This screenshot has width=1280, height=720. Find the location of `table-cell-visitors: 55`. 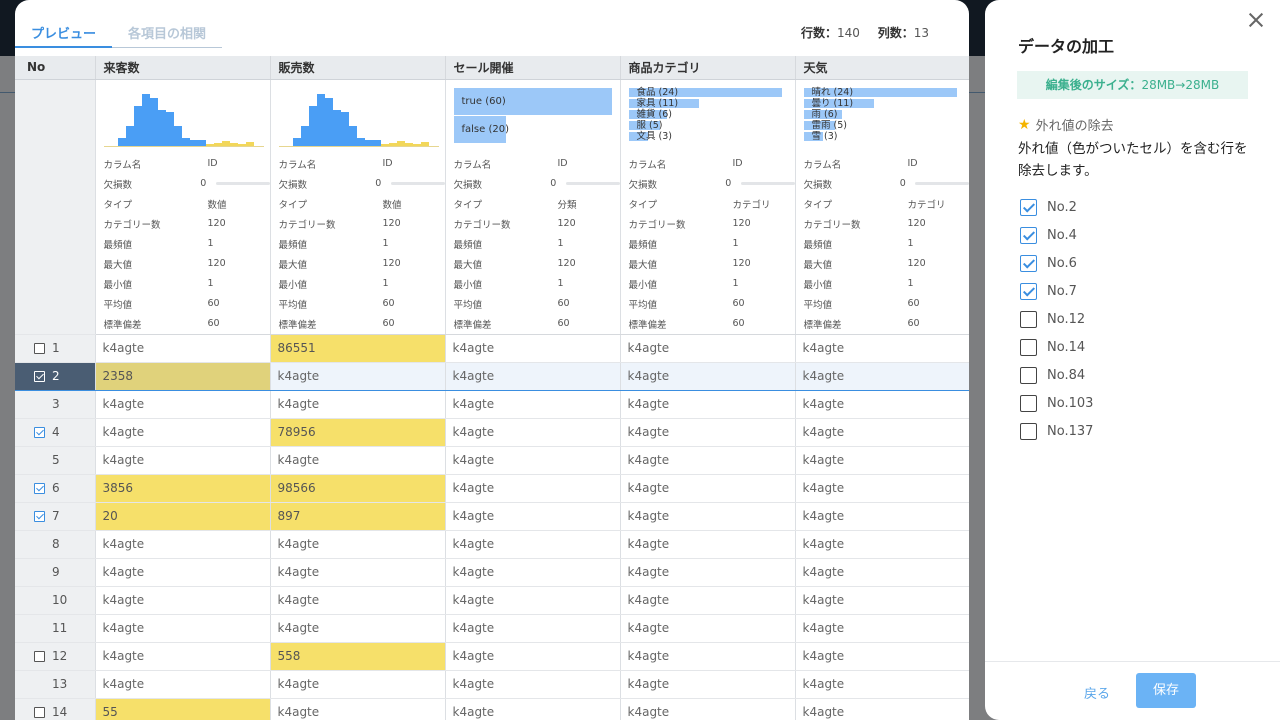

table-cell-visitors: 55 is located at coordinates (183, 709).